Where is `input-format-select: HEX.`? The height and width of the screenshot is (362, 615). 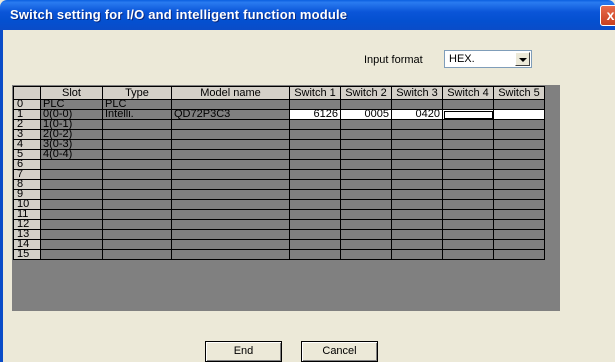 input-format-select: HEX. is located at coordinates (488, 59).